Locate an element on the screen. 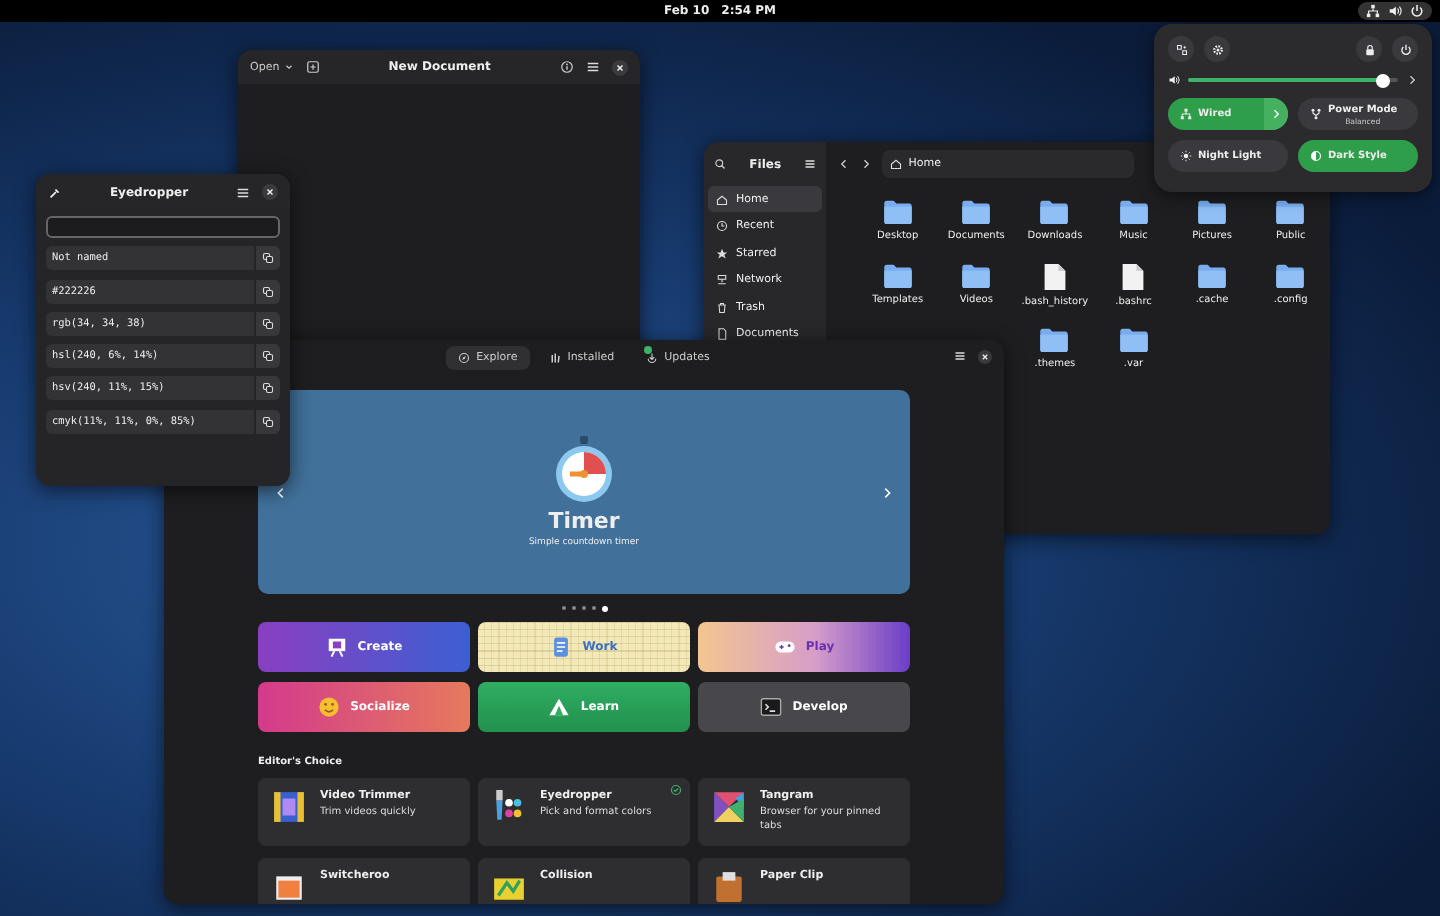 Image resolution: width=1440 pixels, height=916 pixels. gamepad-icon is located at coordinates (784, 647).